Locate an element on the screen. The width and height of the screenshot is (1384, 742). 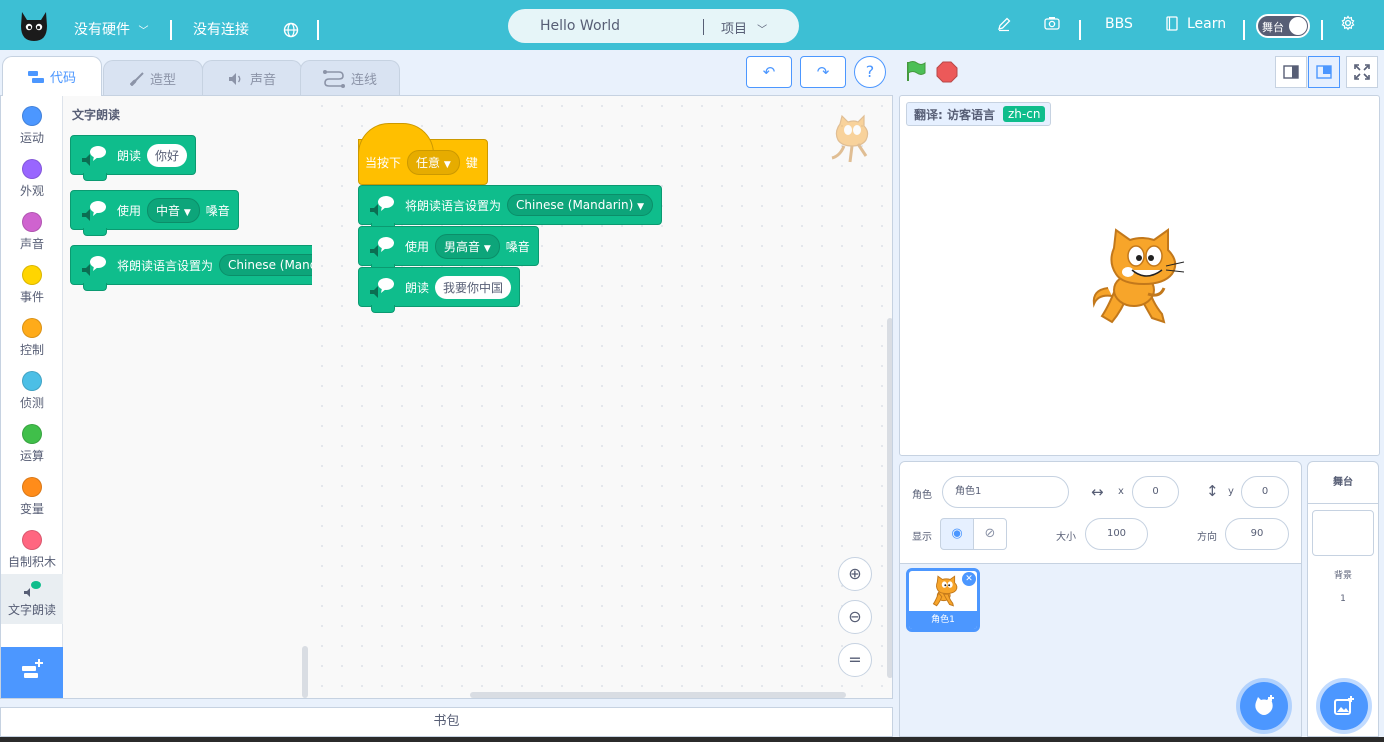
category-dot is located at coordinates (32, 540).